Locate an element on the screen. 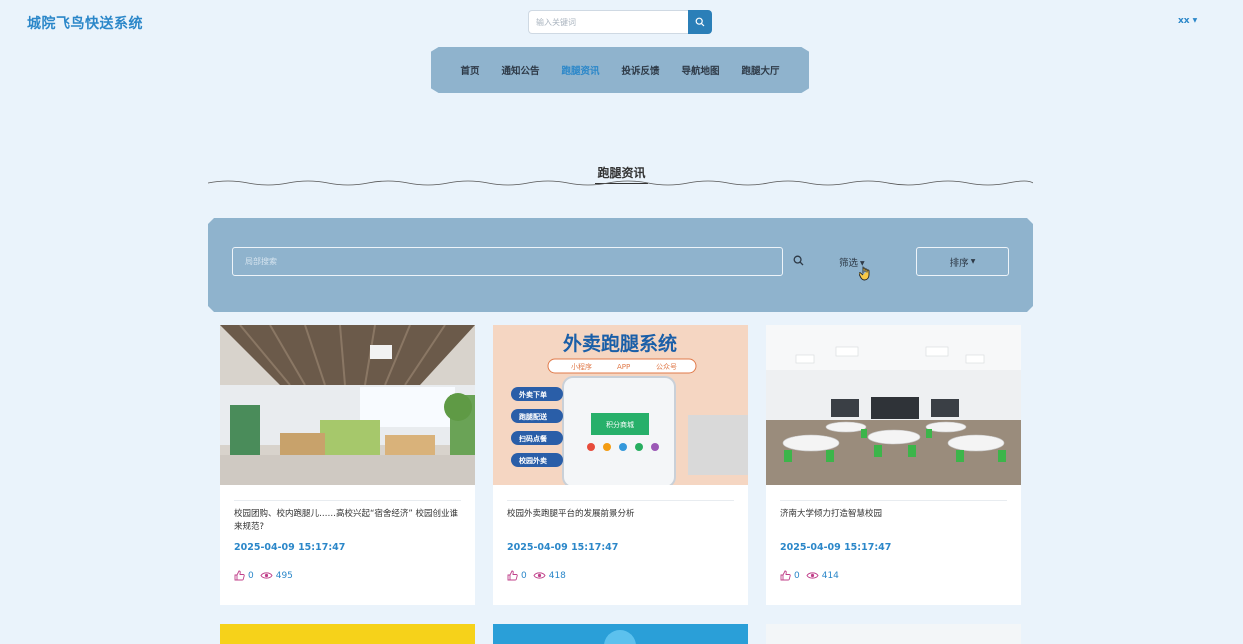  news-card-stats: 0 414 is located at coordinates (809, 575).